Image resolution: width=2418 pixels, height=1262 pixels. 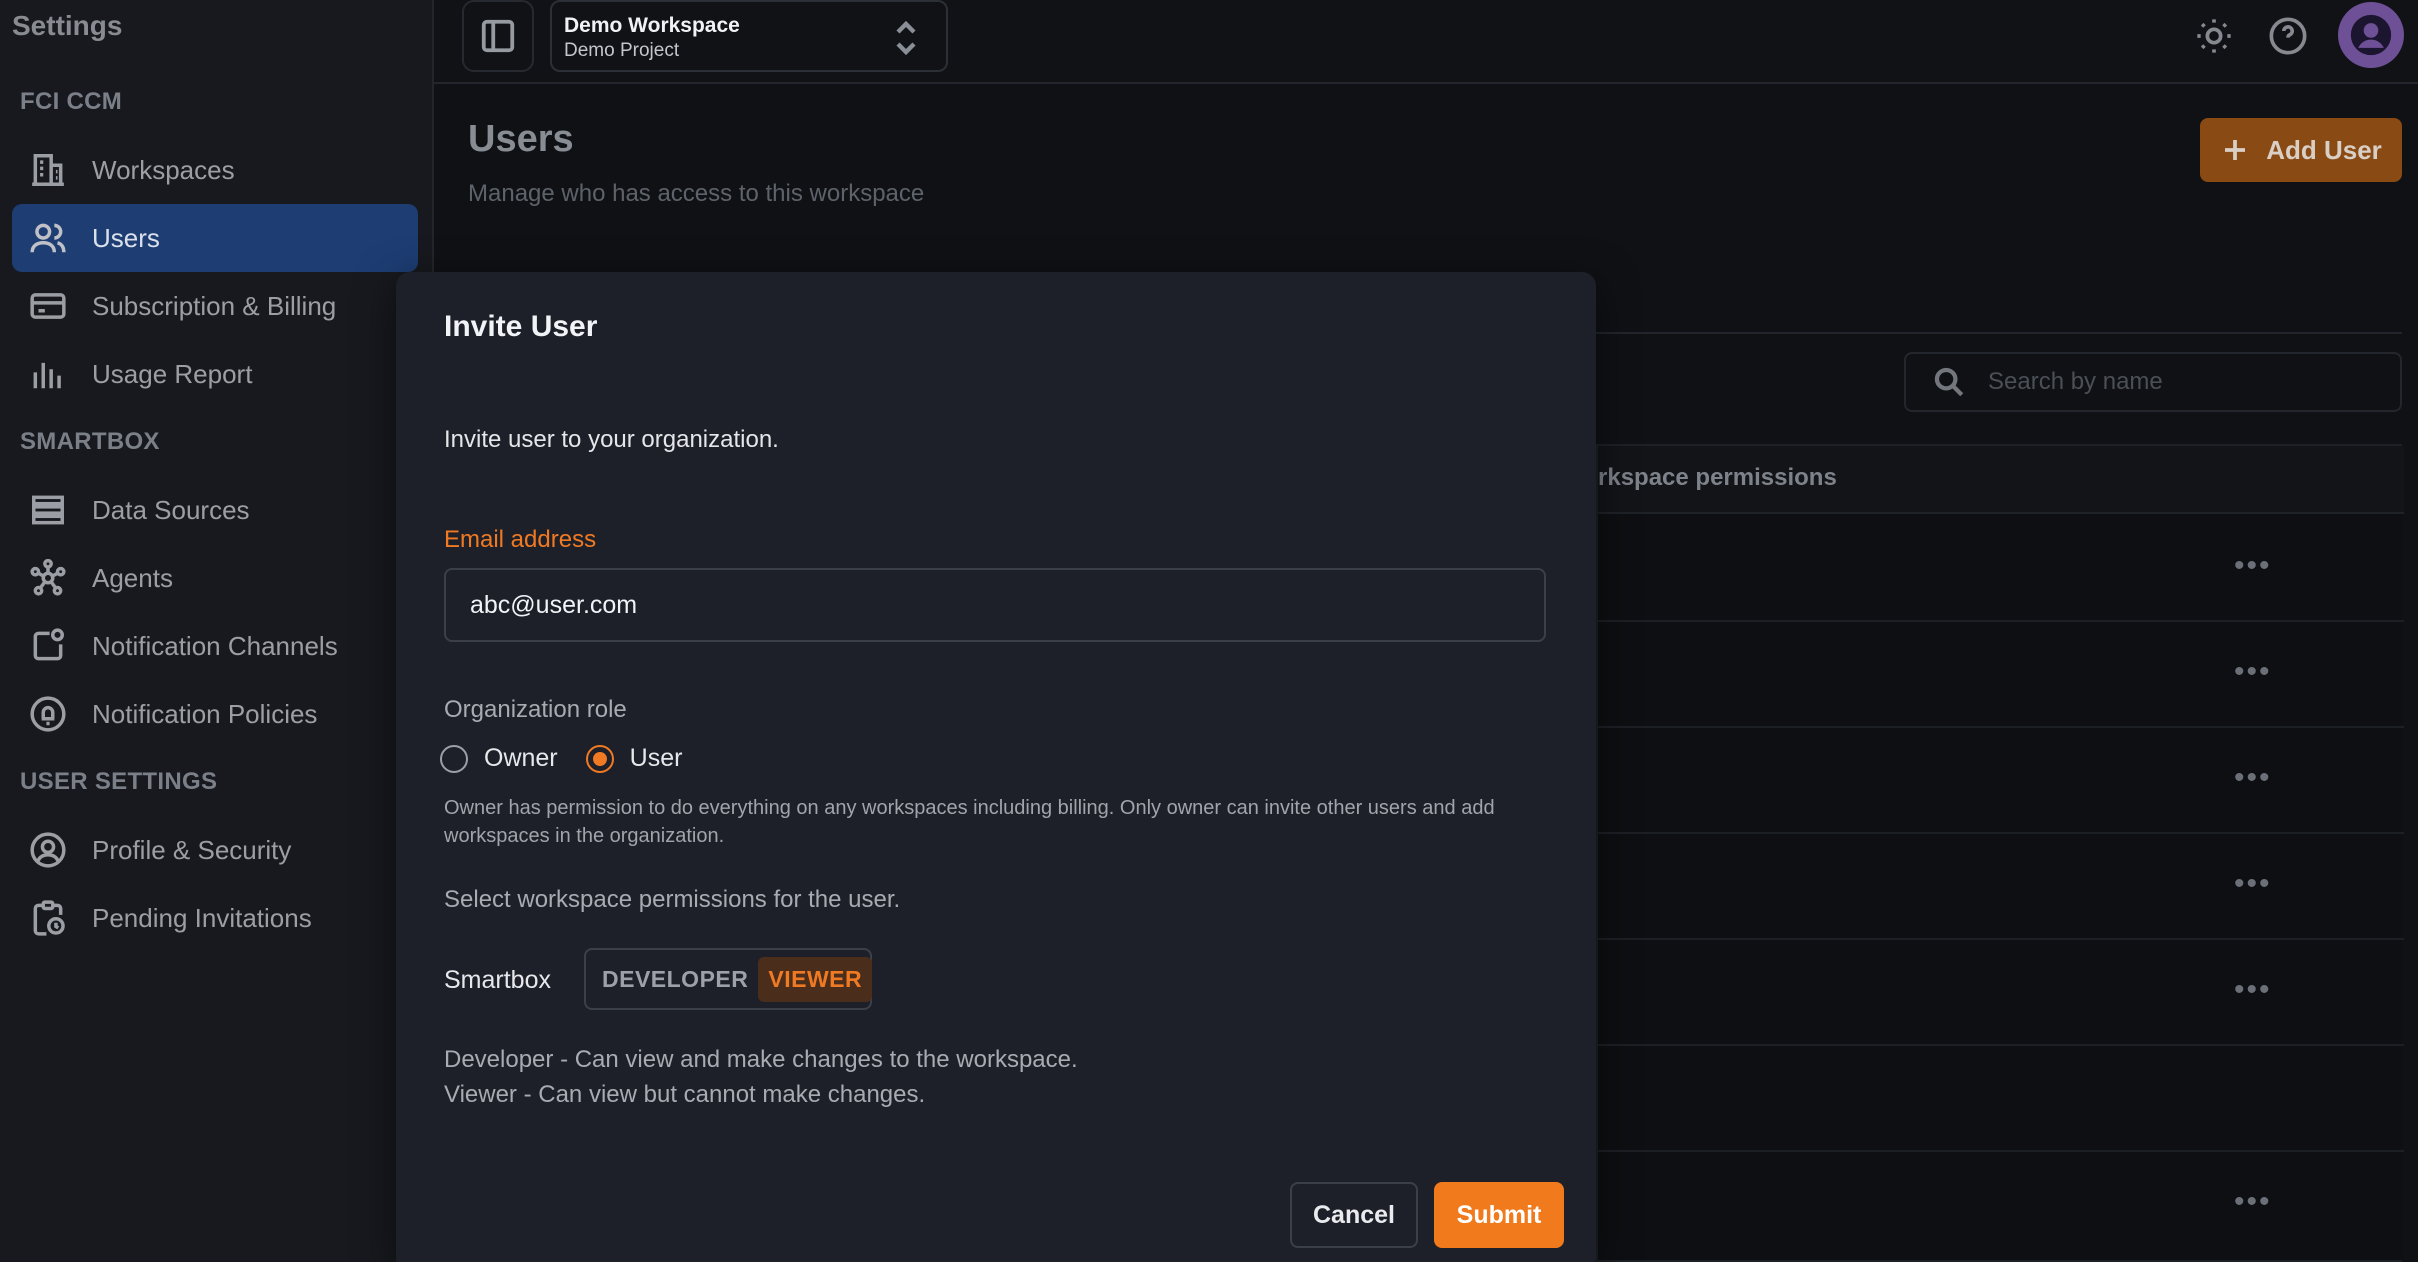 What do you see at coordinates (48, 850) in the screenshot?
I see `user-circle-icon` at bounding box center [48, 850].